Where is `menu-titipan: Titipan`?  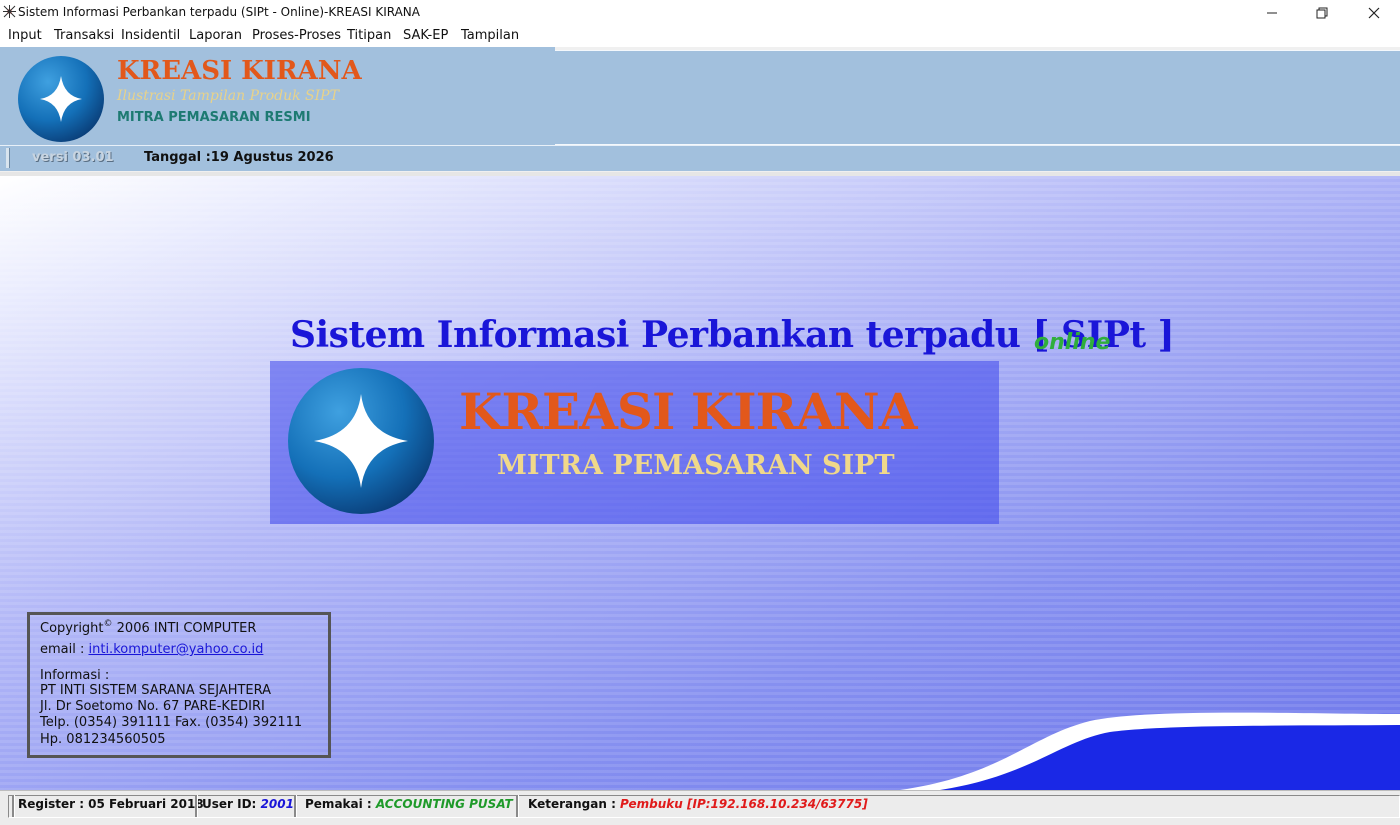
menu-titipan: Titipan is located at coordinates (369, 35).